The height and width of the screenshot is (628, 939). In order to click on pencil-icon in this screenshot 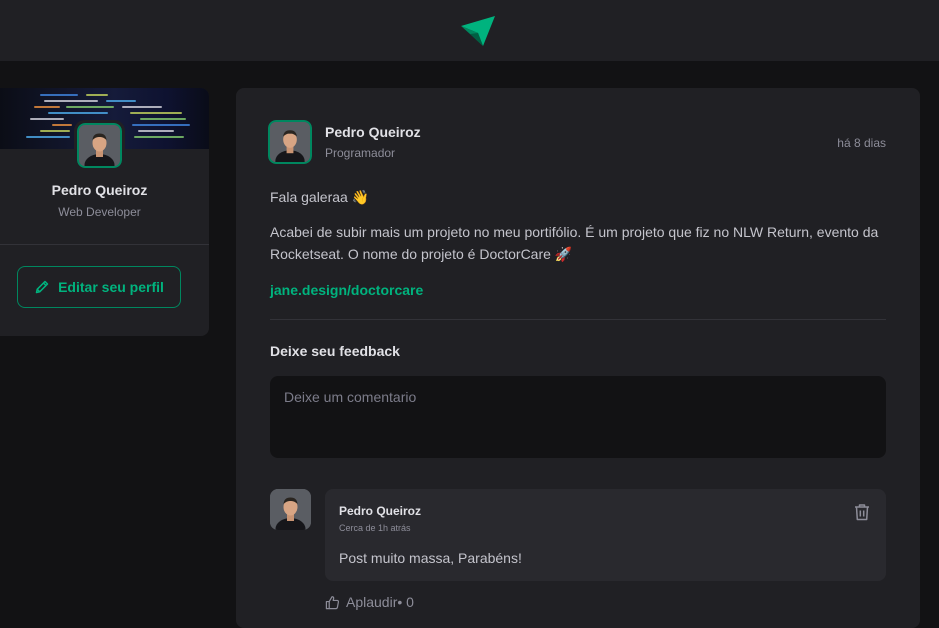, I will do `click(42, 287)`.